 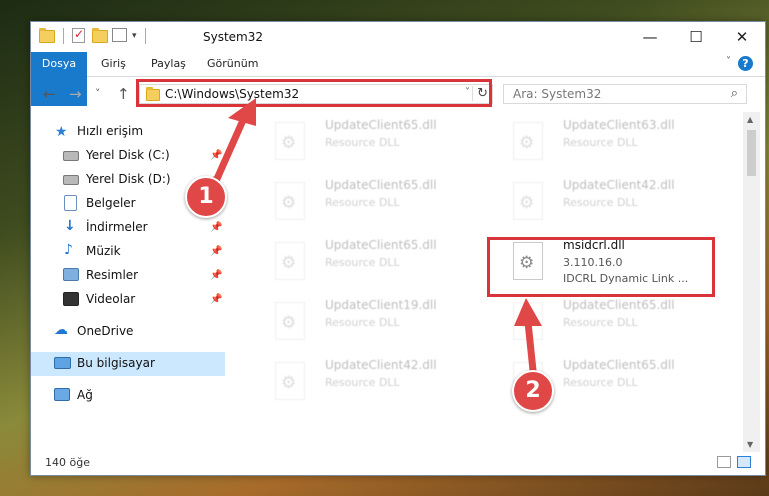 I want to click on forward-button: →, so click(x=75, y=94).